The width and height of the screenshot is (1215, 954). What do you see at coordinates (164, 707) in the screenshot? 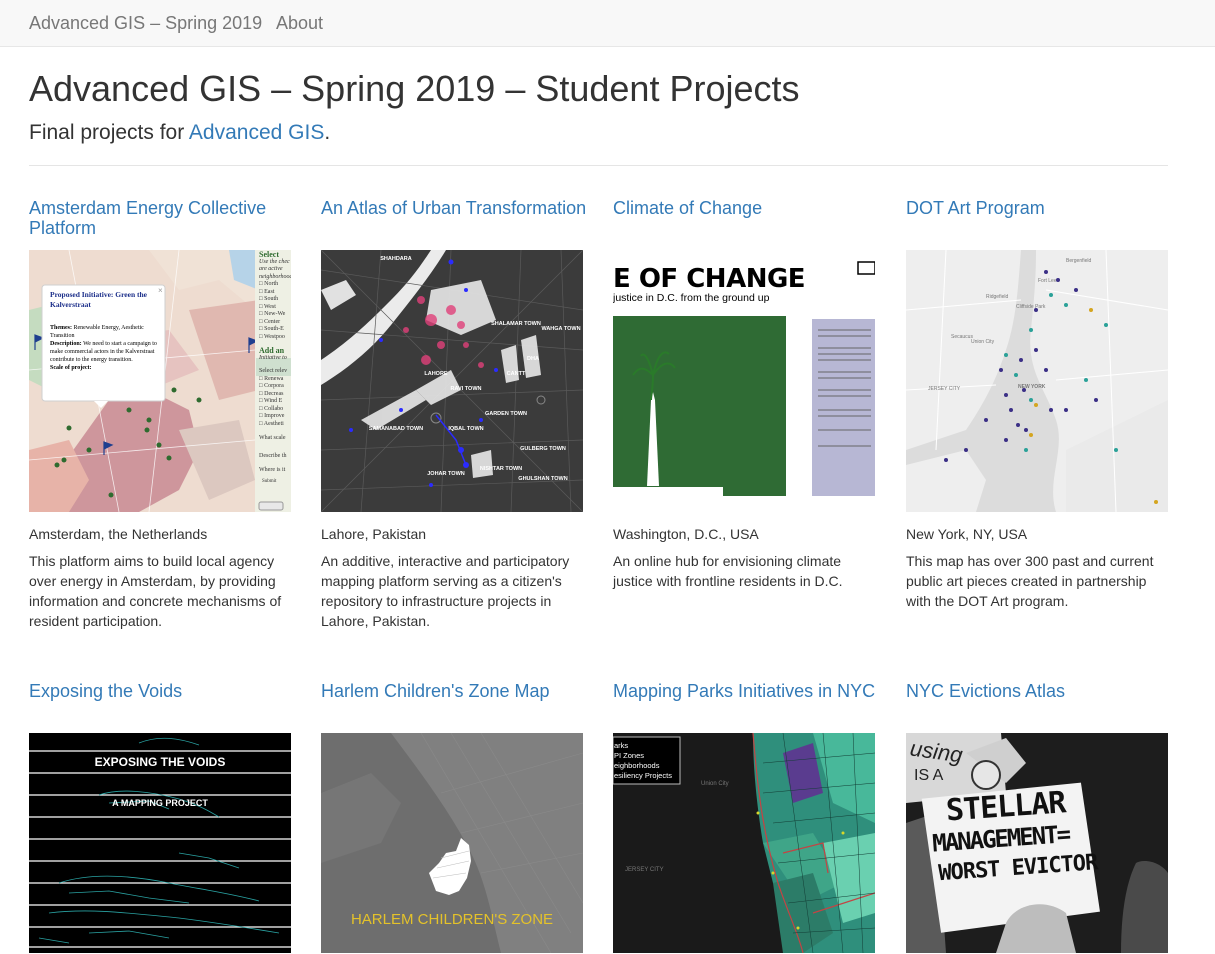
I see `project-title-link: Exposing the Voids` at bounding box center [164, 707].